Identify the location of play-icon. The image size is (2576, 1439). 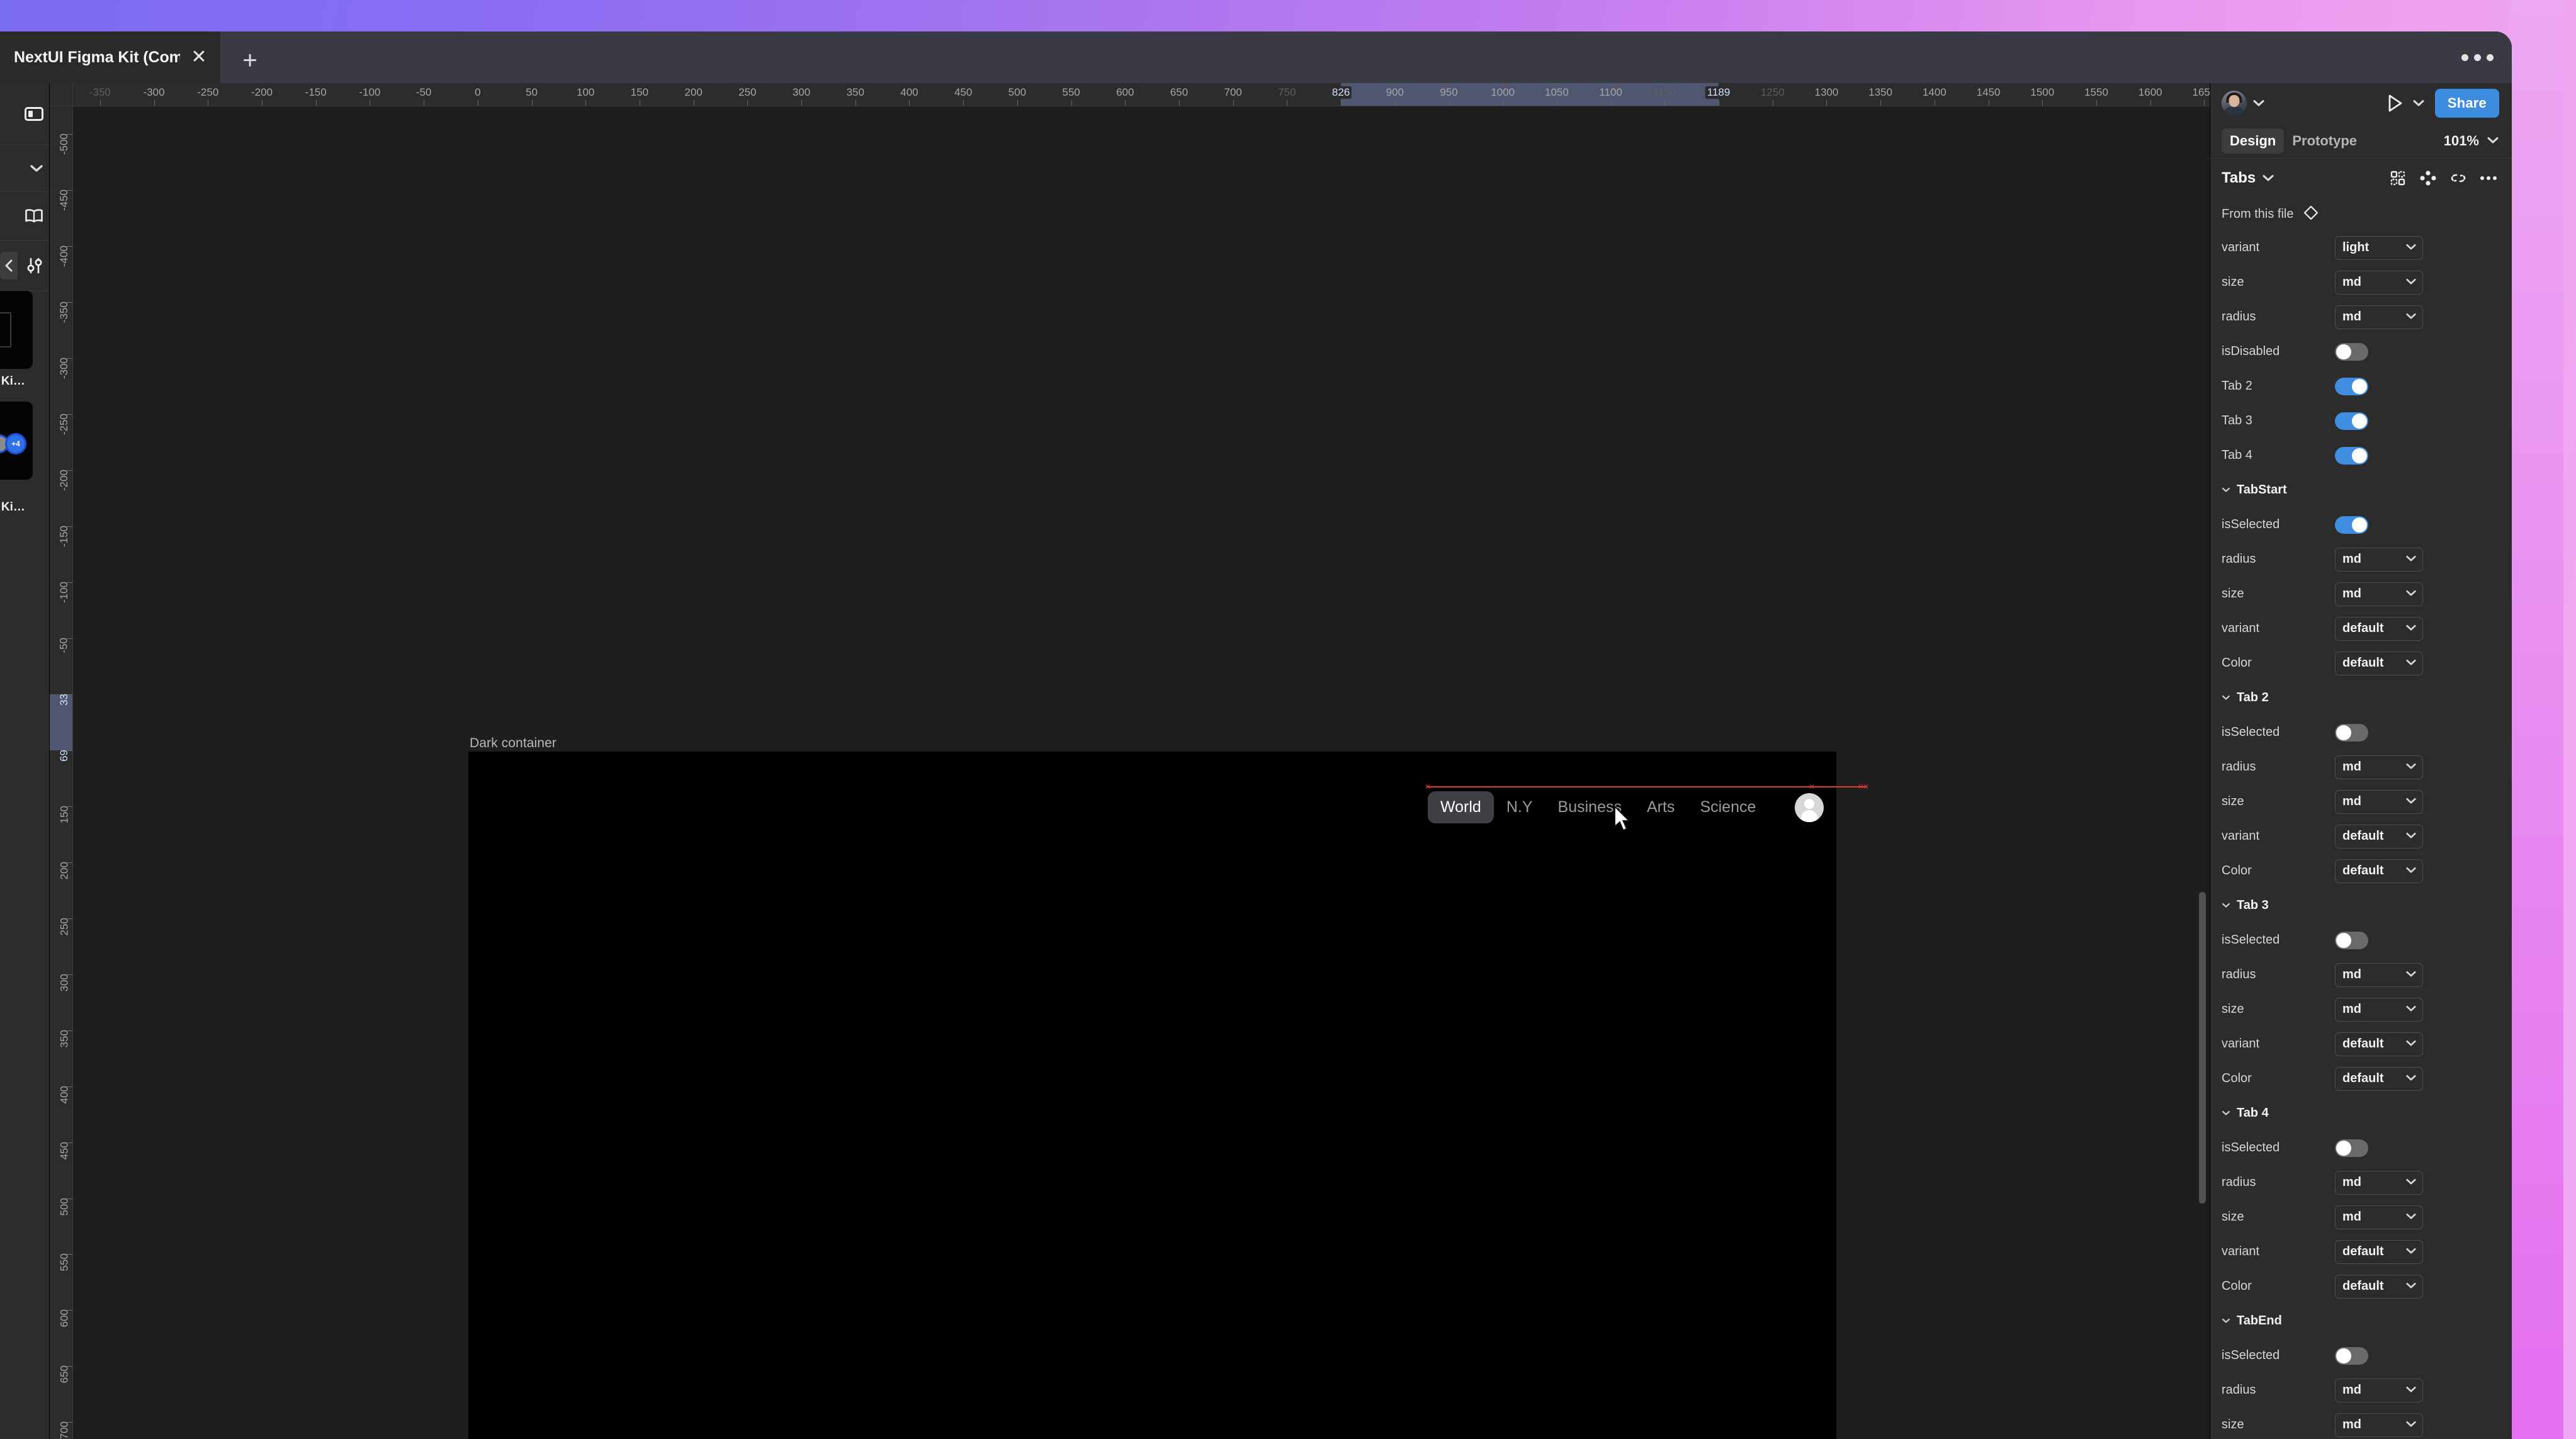
(2395, 104).